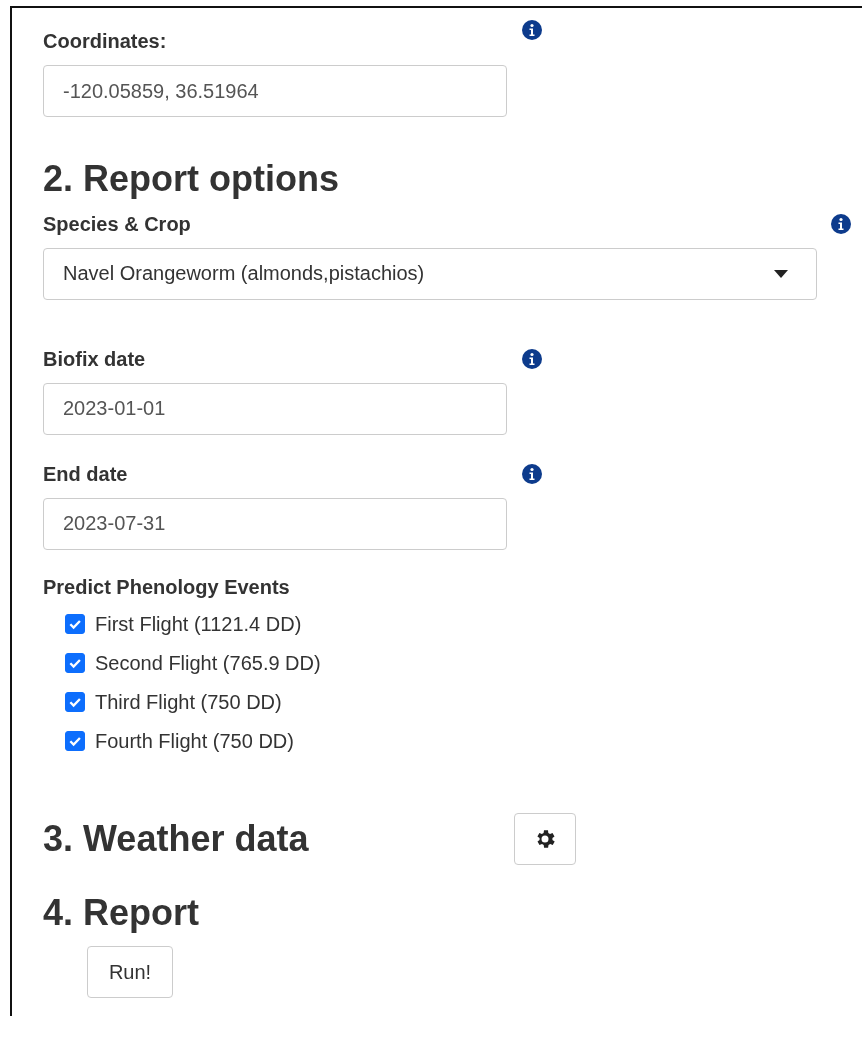 This screenshot has height=1038, width=862. I want to click on checkbox-label: Third Flight (750 DD), so click(188, 702).